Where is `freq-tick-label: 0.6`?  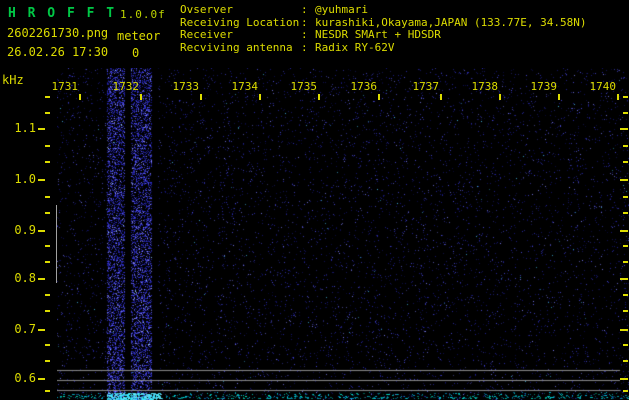
freq-tick-label: 0.6 is located at coordinates (25, 378).